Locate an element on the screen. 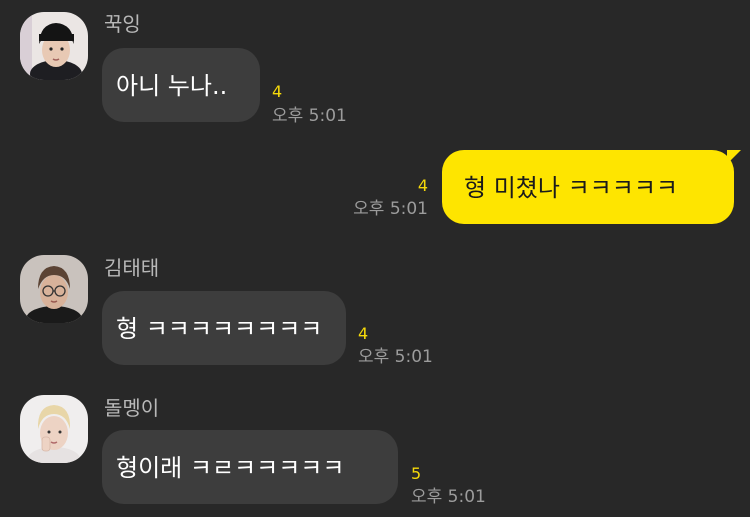 This screenshot has width=750, height=517. message-bubble: 형이래 ㅋㄹㅋㅋㅋㅋㅋ is located at coordinates (250, 467).